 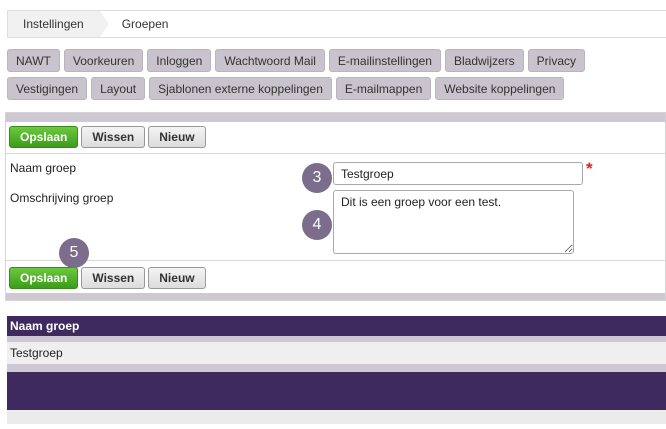 What do you see at coordinates (177, 278) in the screenshot?
I see `new-button-bottom: Nieuw` at bounding box center [177, 278].